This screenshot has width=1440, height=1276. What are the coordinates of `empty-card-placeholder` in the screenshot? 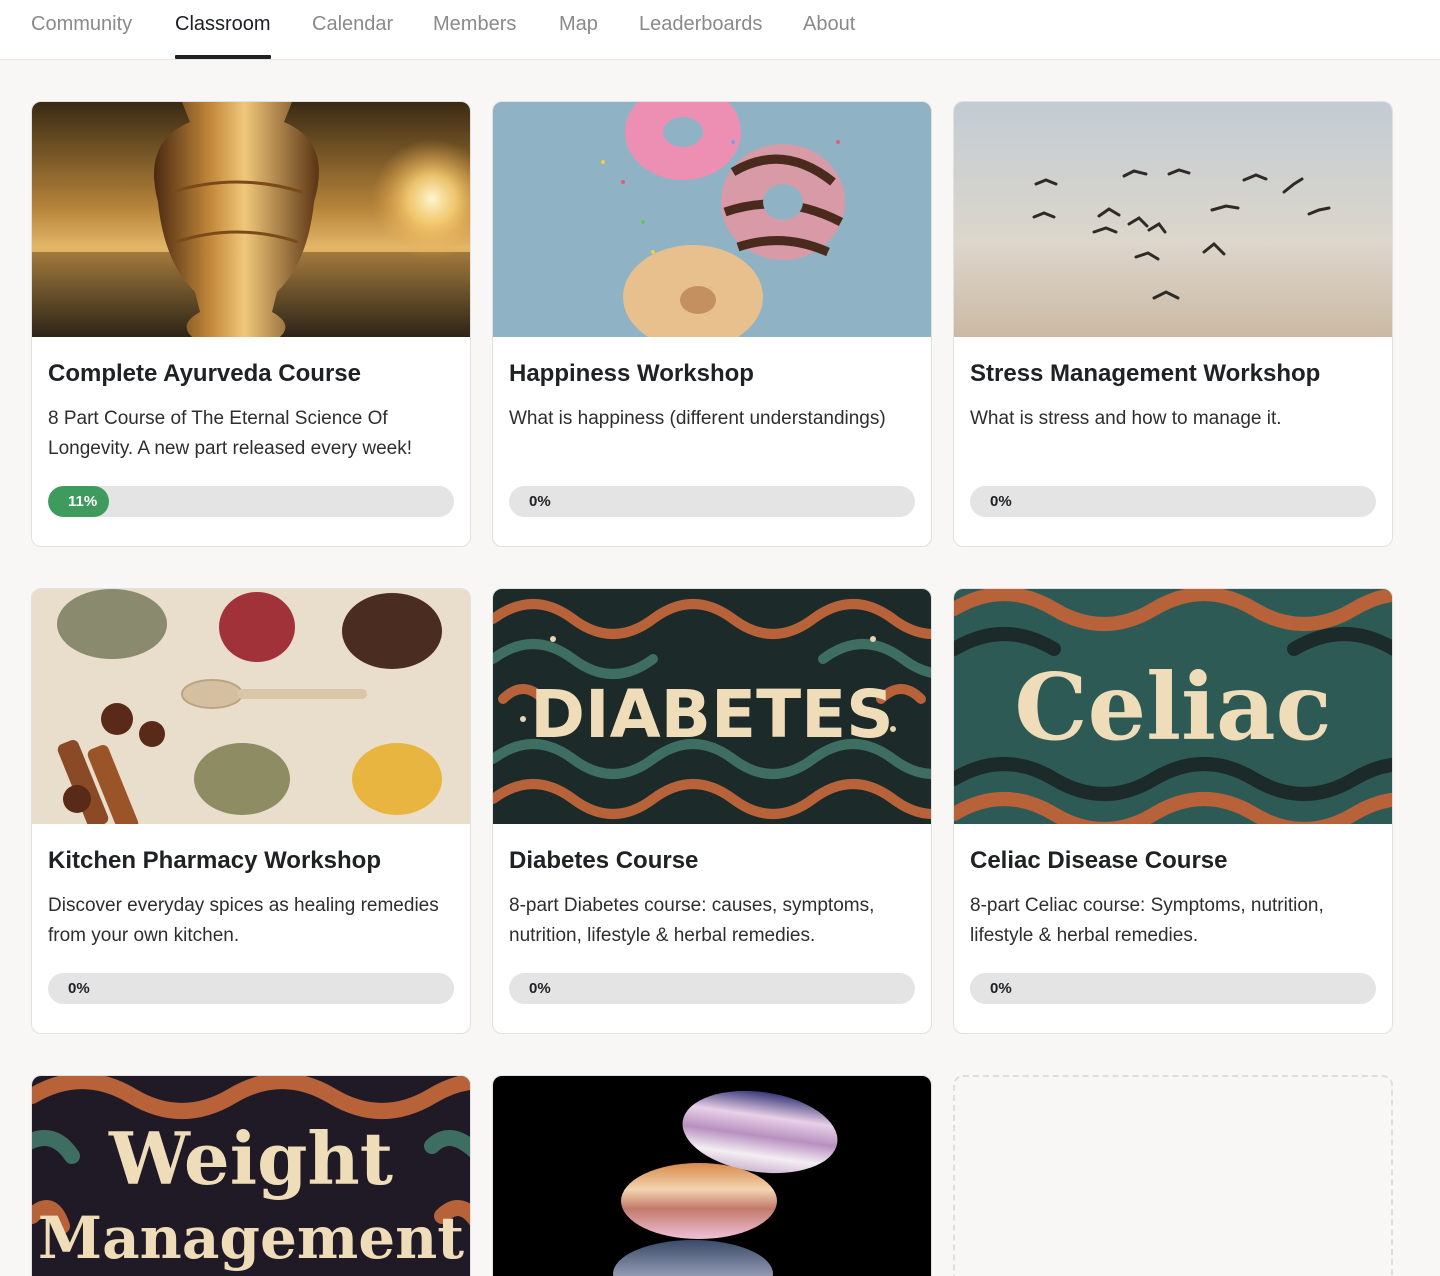 It's located at (1173, 1175).